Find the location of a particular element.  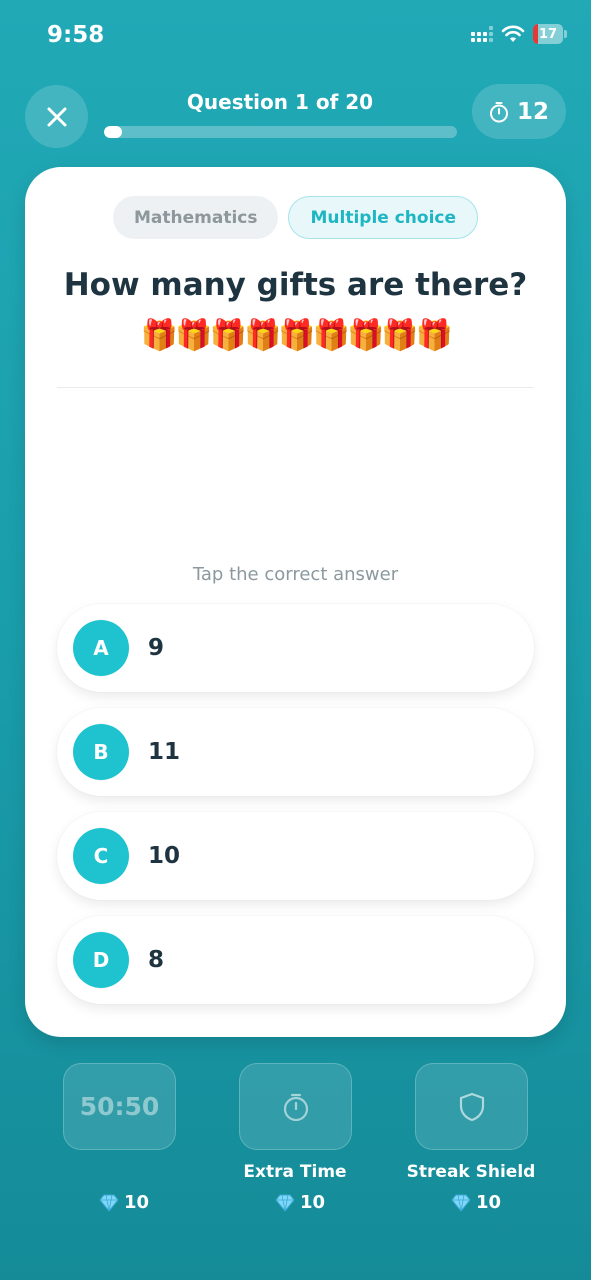

answer-option-c: C 10 is located at coordinates (295, 856).